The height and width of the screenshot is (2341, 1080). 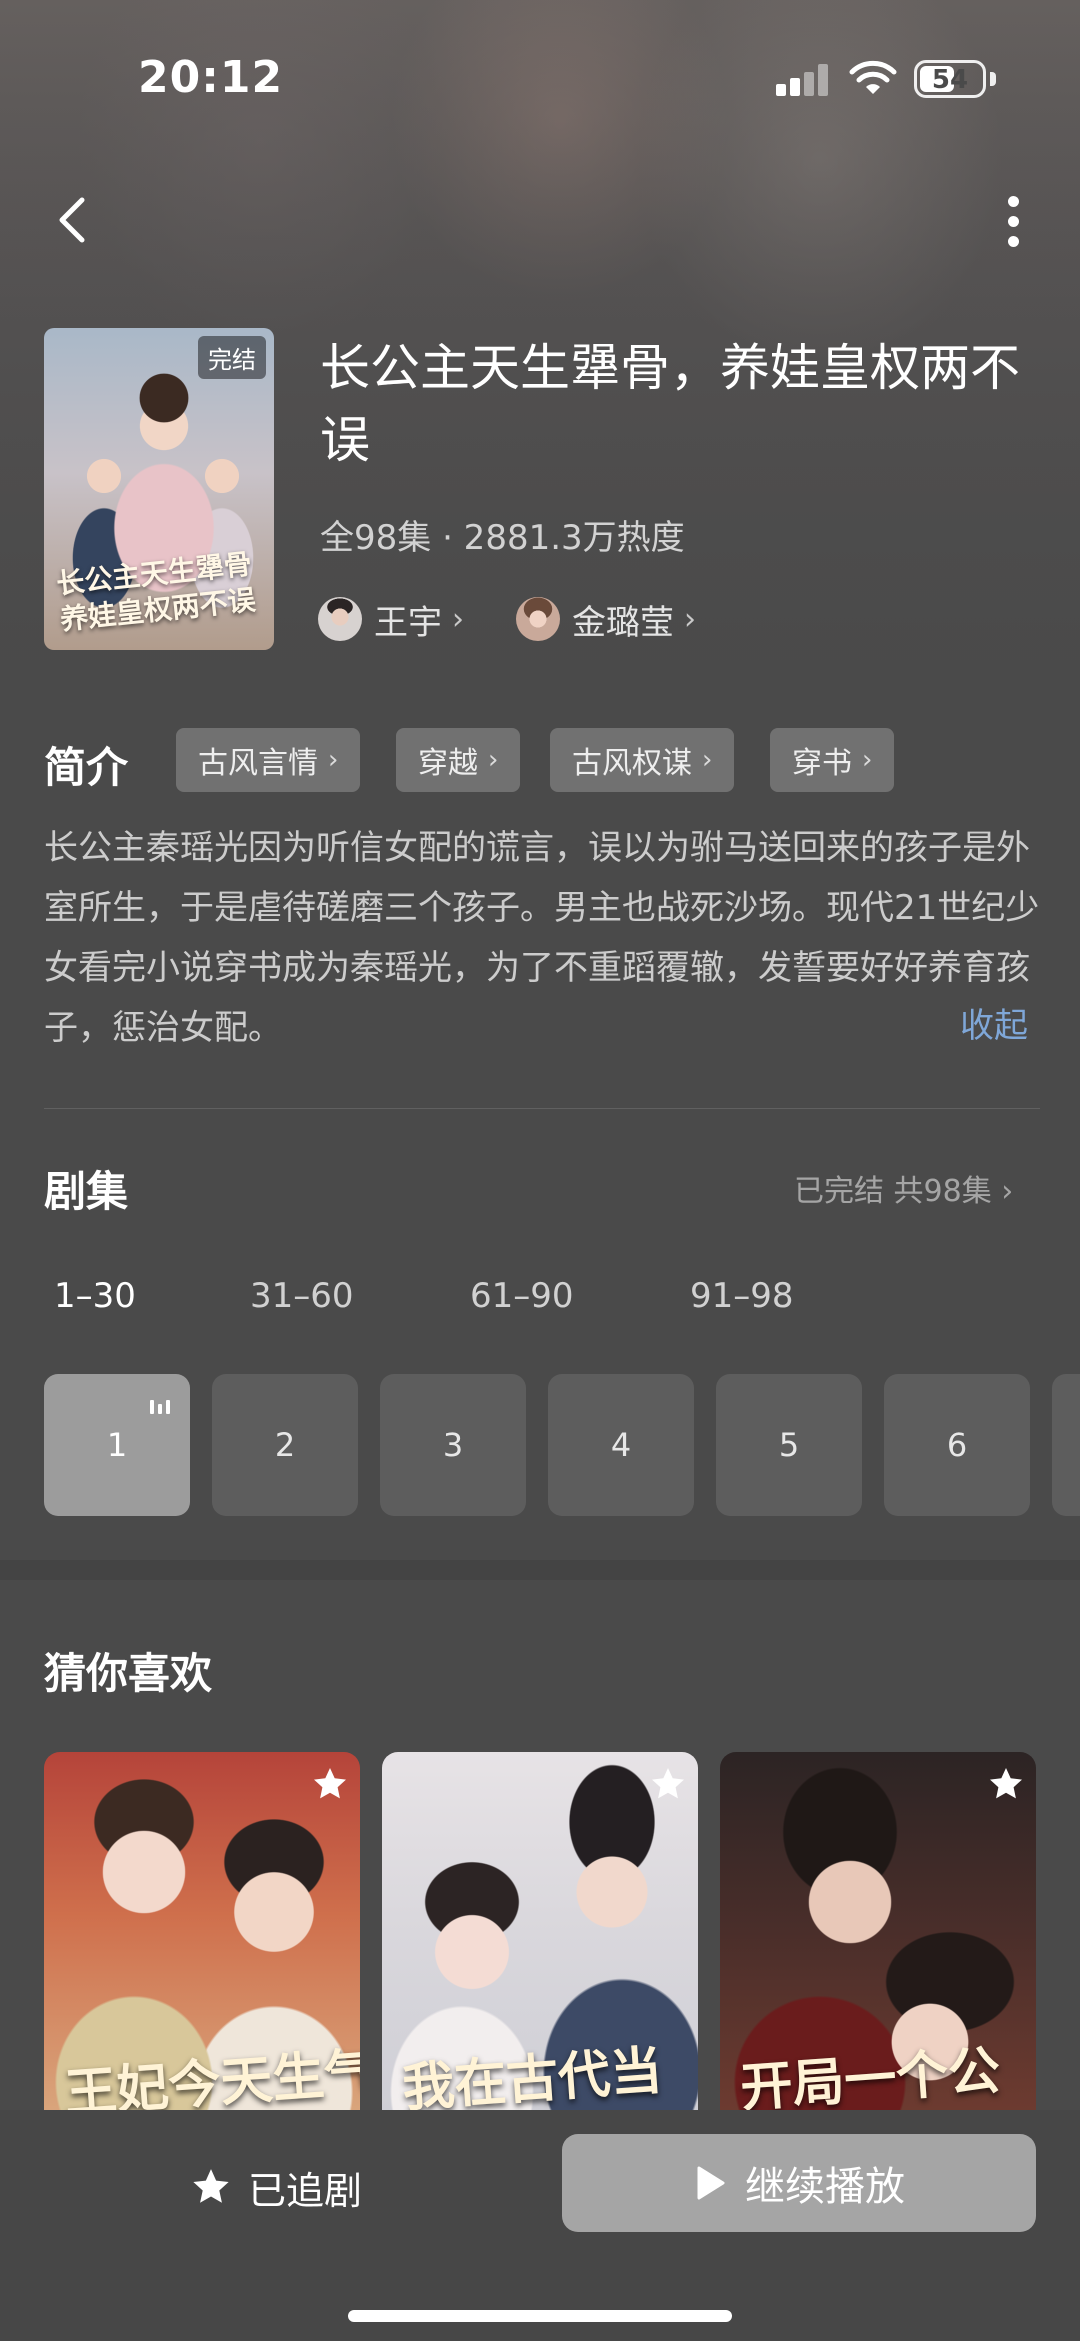 I want to click on genre-tag: 古风权谋 ›, so click(x=642, y=760).